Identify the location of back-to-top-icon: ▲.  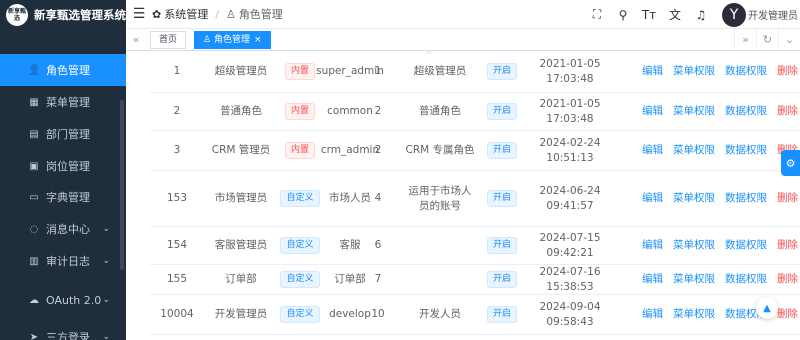
(767, 308).